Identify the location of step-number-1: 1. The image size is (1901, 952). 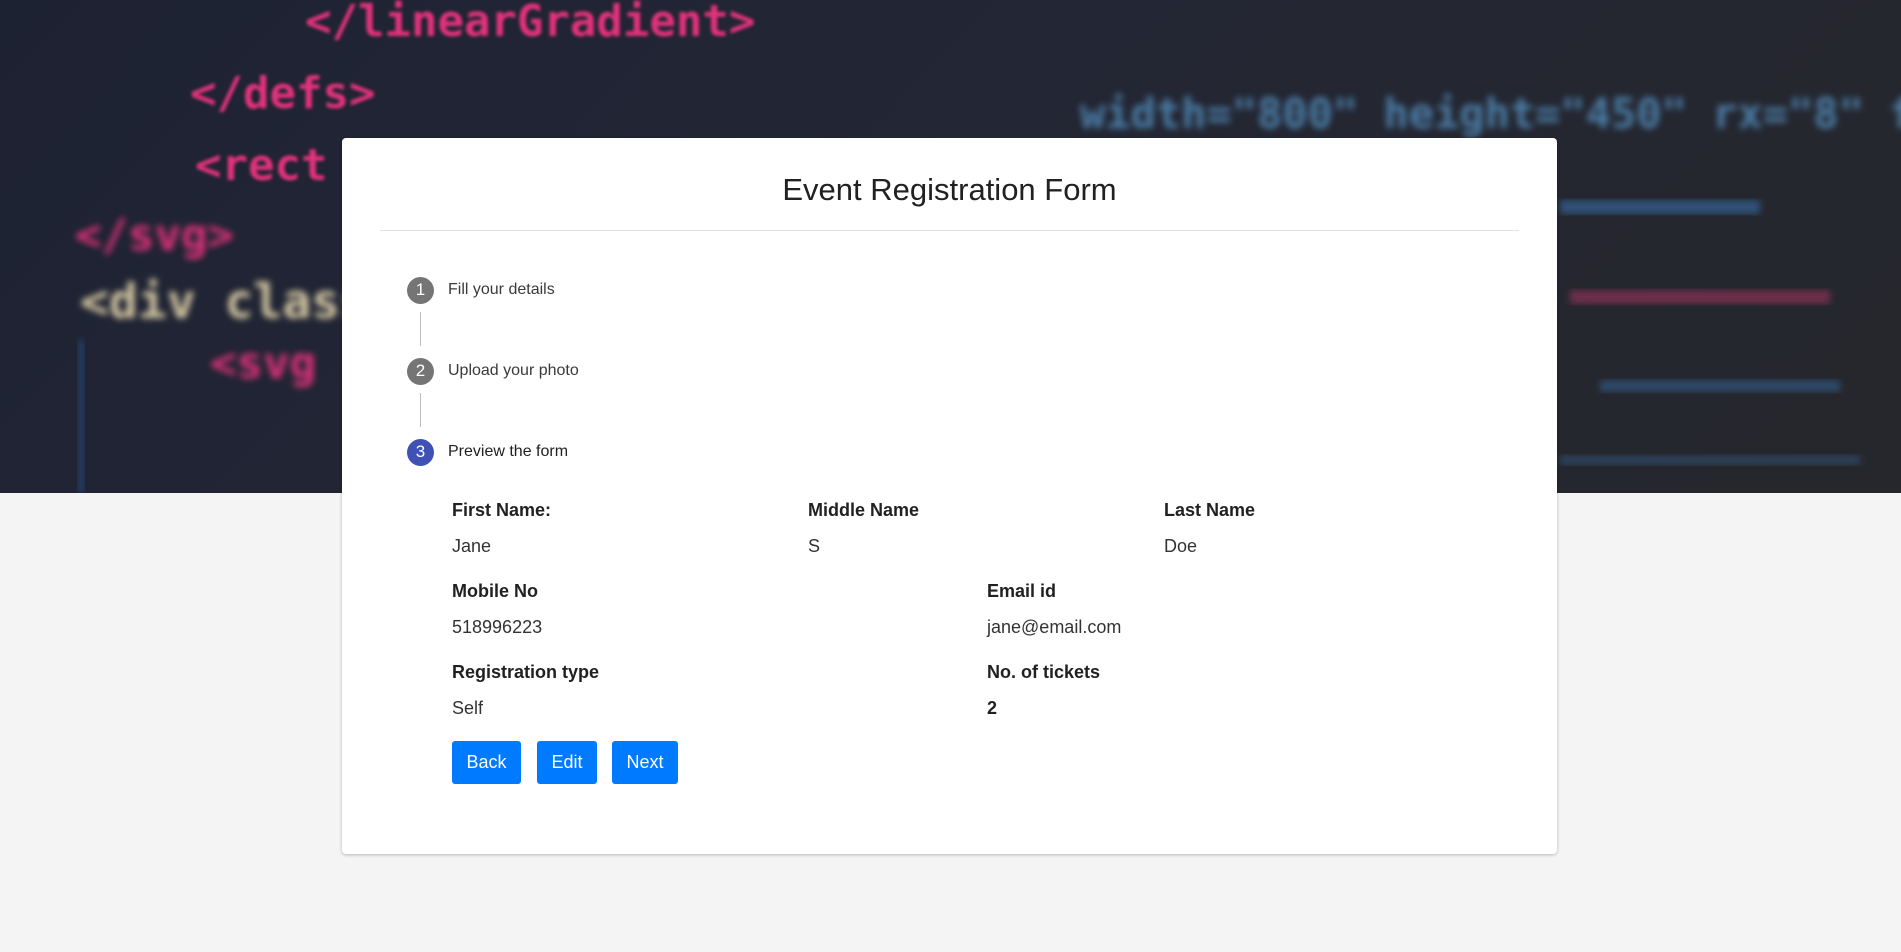
(420, 290).